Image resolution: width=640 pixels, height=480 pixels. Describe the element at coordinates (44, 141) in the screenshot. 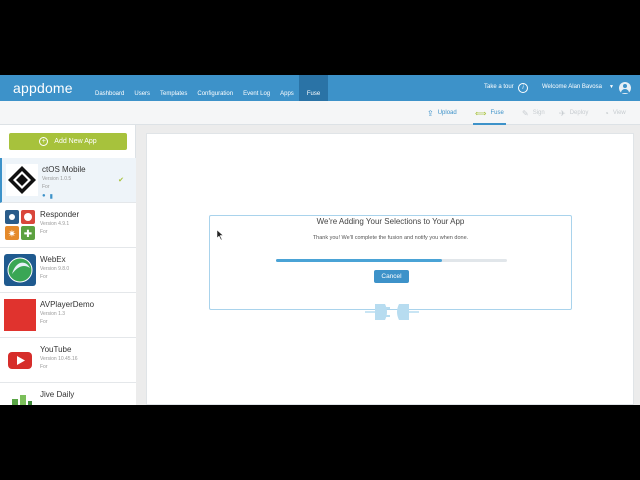

I see `plus-icon: +` at that location.